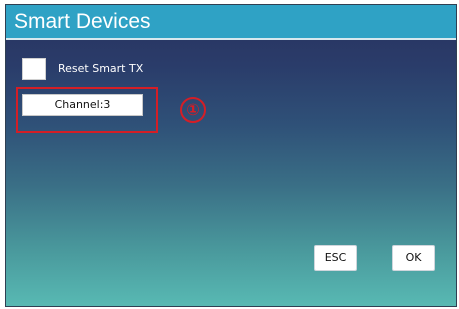 The height and width of the screenshot is (309, 459). What do you see at coordinates (101, 68) in the screenshot?
I see `reset-smart-tx-label: Reset Smart TX` at bounding box center [101, 68].